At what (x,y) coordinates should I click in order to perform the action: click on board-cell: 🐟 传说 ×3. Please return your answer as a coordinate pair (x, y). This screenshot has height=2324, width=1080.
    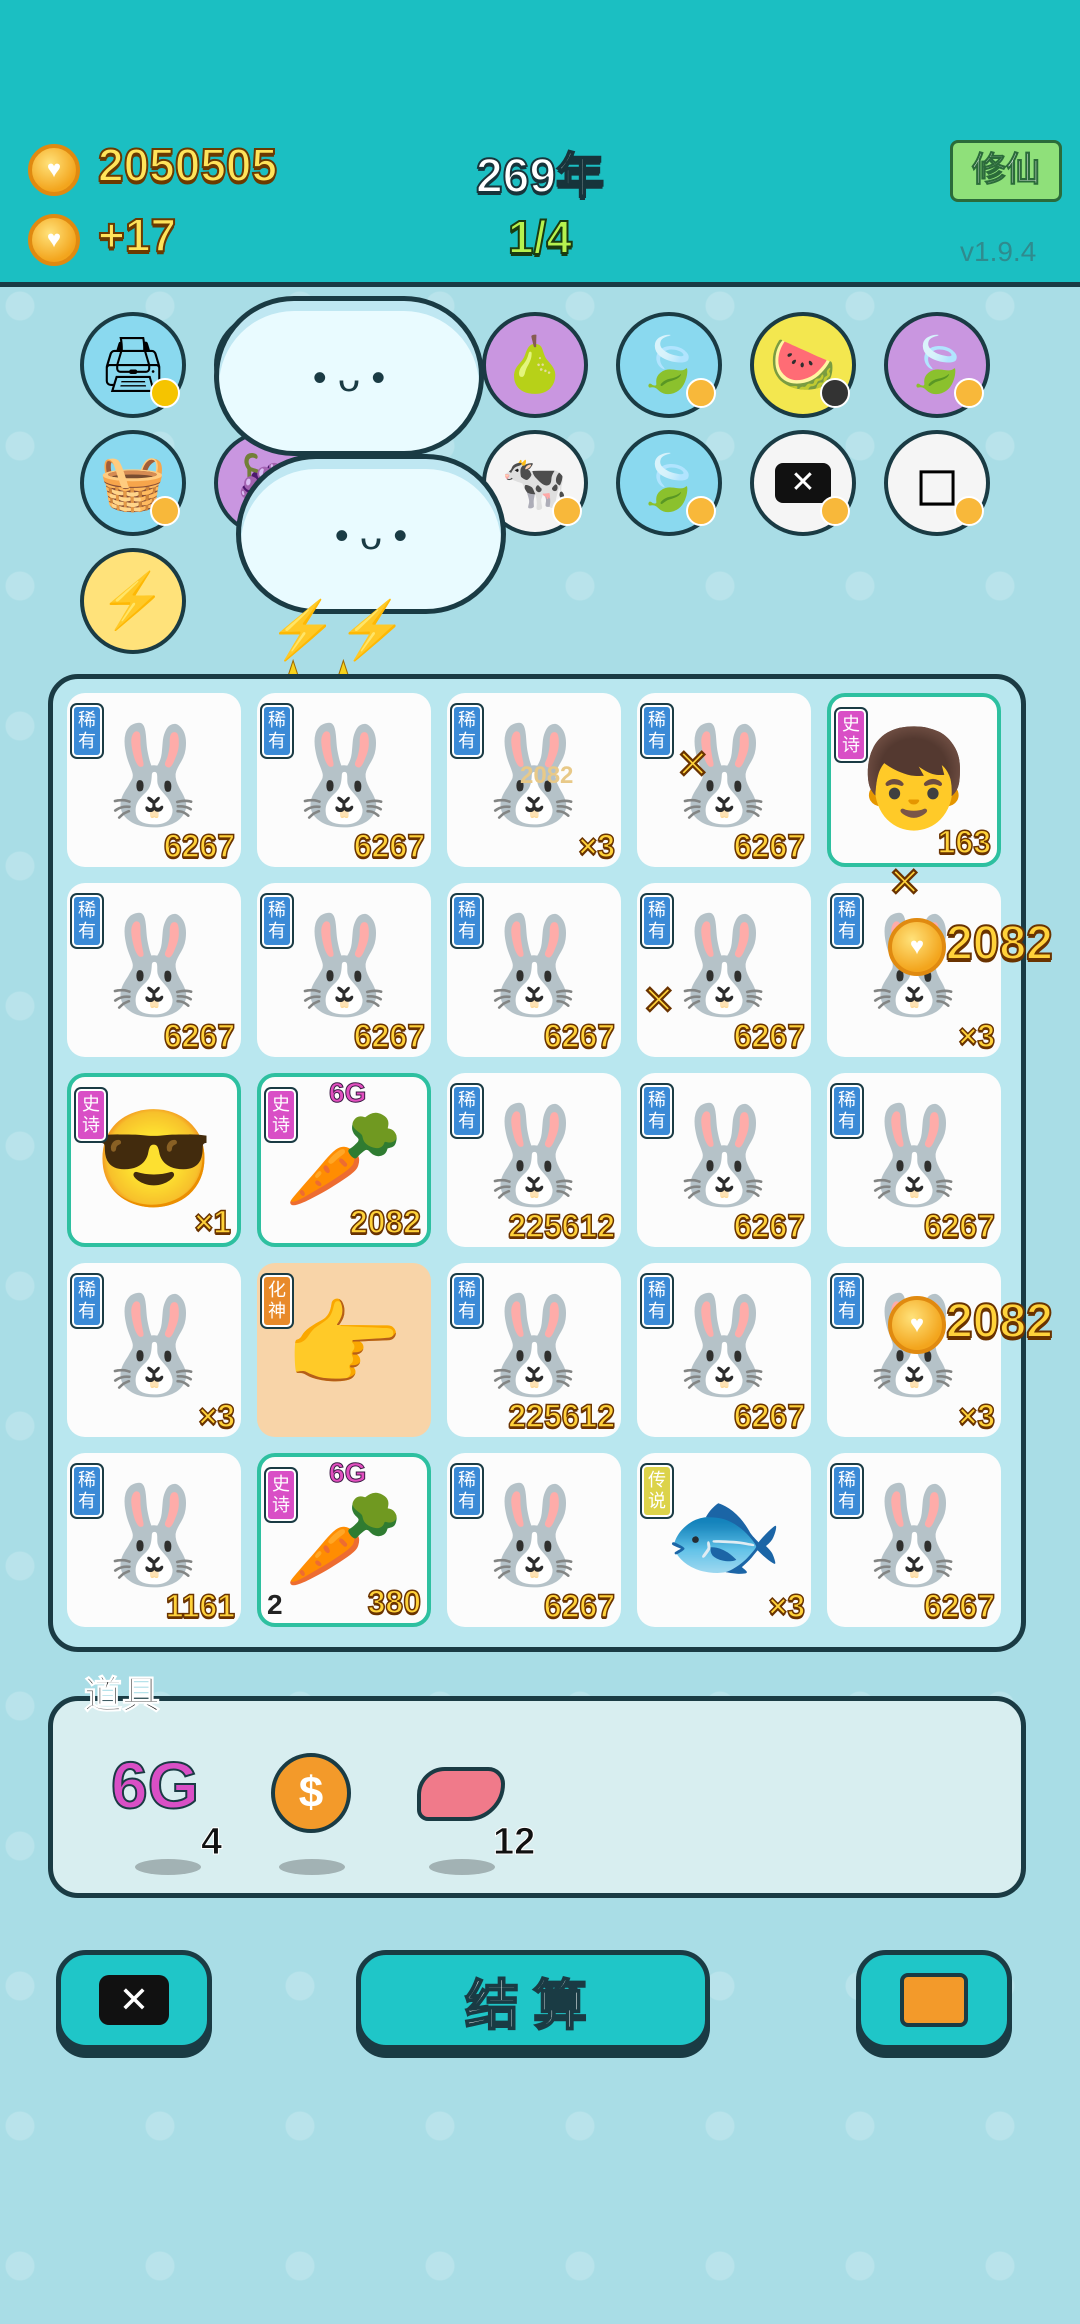
    Looking at the image, I should click on (724, 1540).